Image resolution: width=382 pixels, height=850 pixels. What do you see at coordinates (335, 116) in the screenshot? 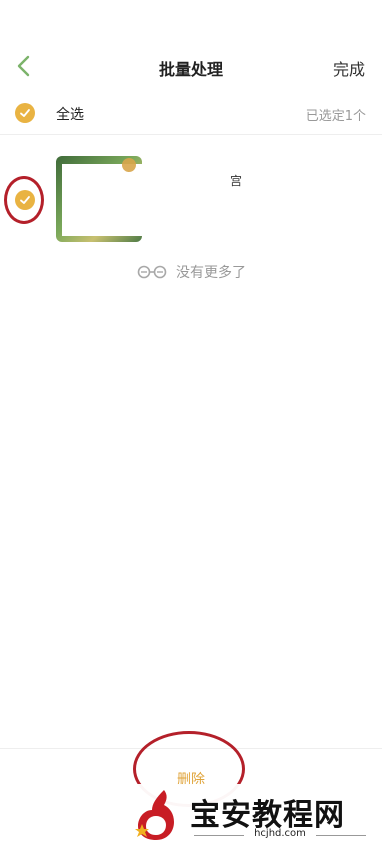
I see `selected-count: 已选定1个` at bounding box center [335, 116].